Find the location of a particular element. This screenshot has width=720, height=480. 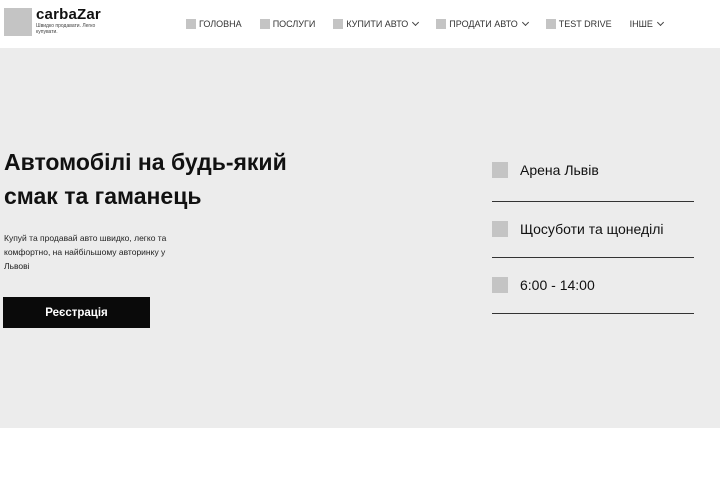

nav-item-label: Головна is located at coordinates (220, 24).